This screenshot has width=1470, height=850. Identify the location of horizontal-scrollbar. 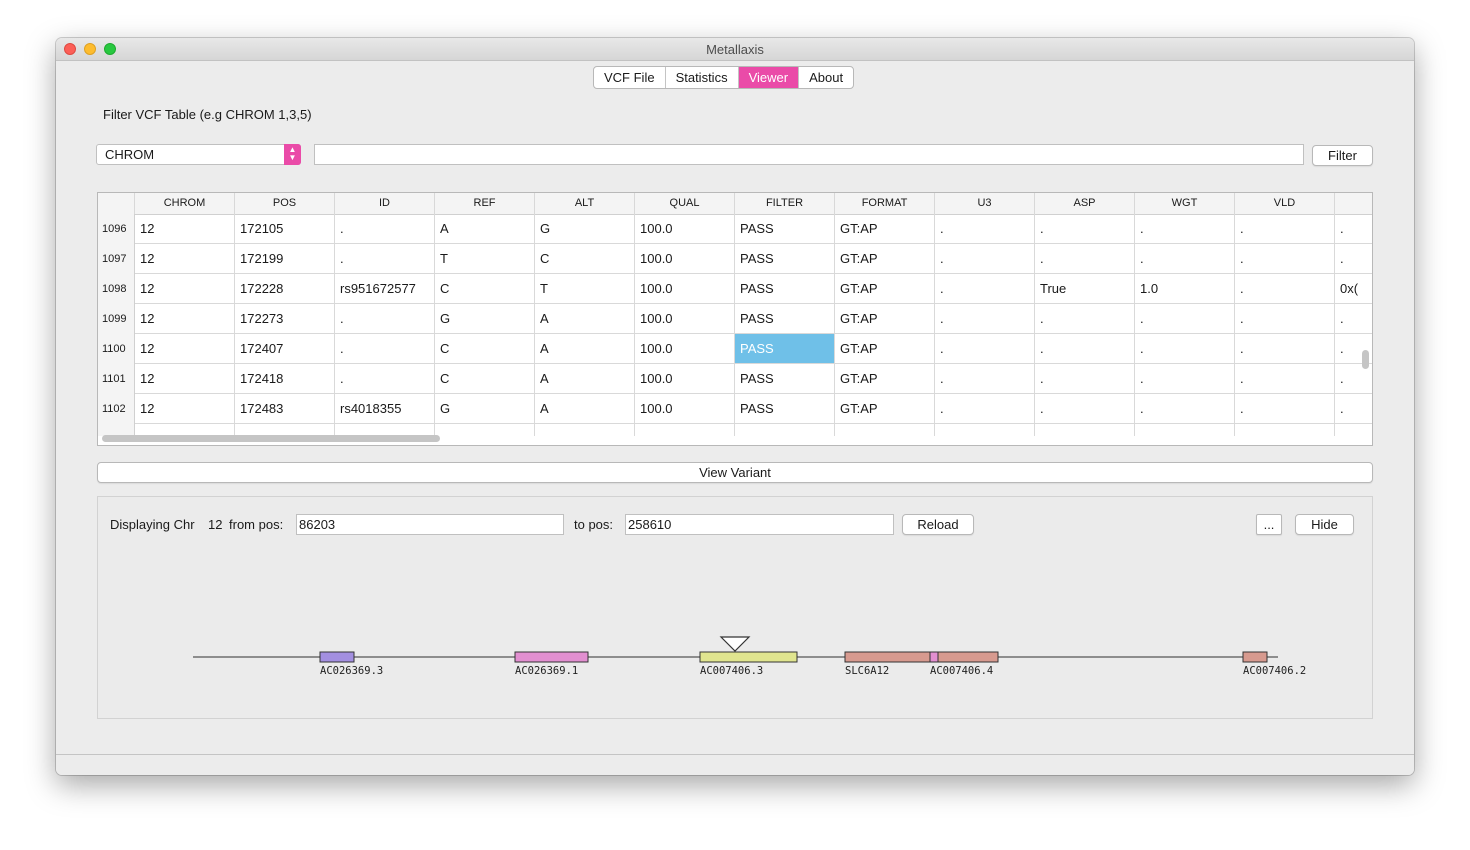
(271, 438).